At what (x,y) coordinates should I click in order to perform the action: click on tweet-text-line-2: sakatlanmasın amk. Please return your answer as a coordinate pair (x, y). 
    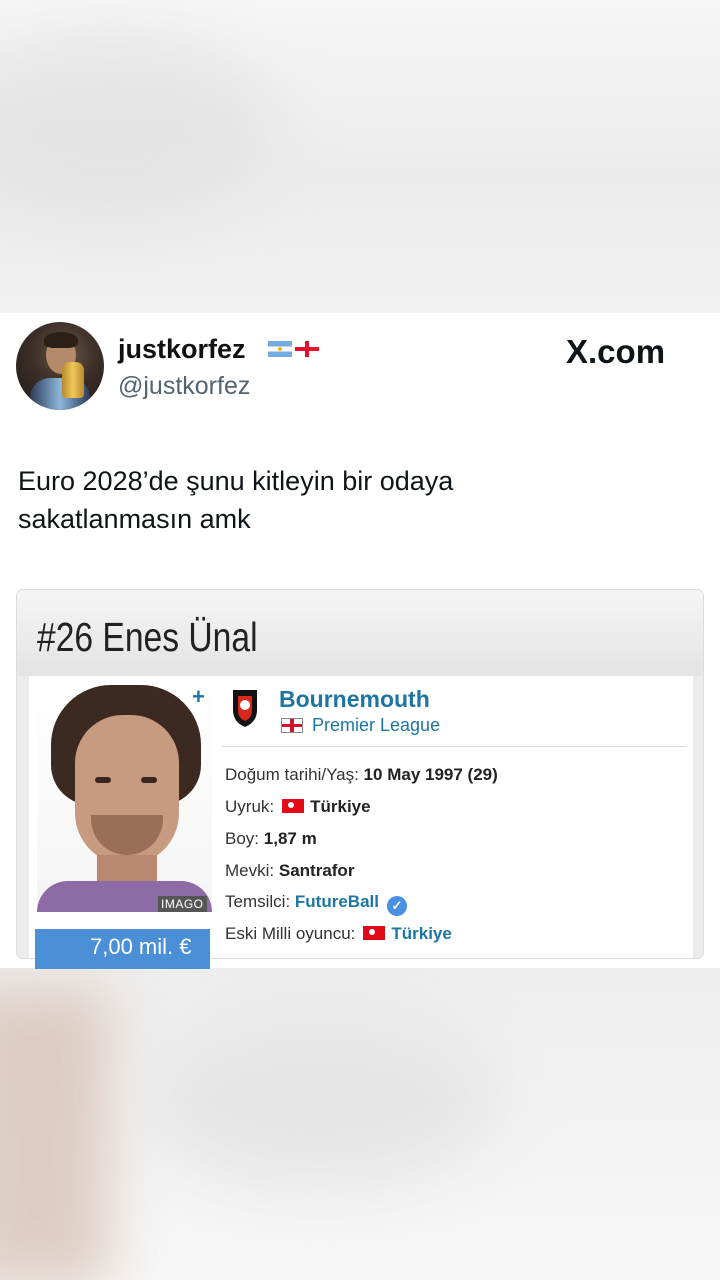
    Looking at the image, I should click on (134, 519).